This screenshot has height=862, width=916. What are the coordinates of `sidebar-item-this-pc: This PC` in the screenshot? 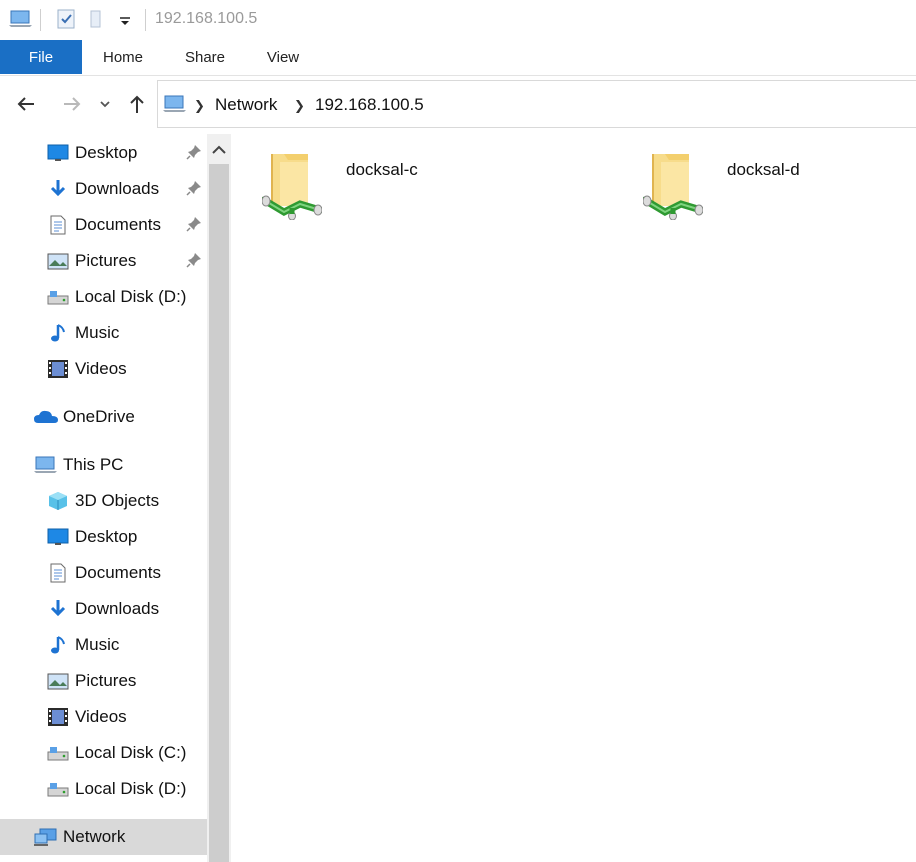 It's located at (103, 465).